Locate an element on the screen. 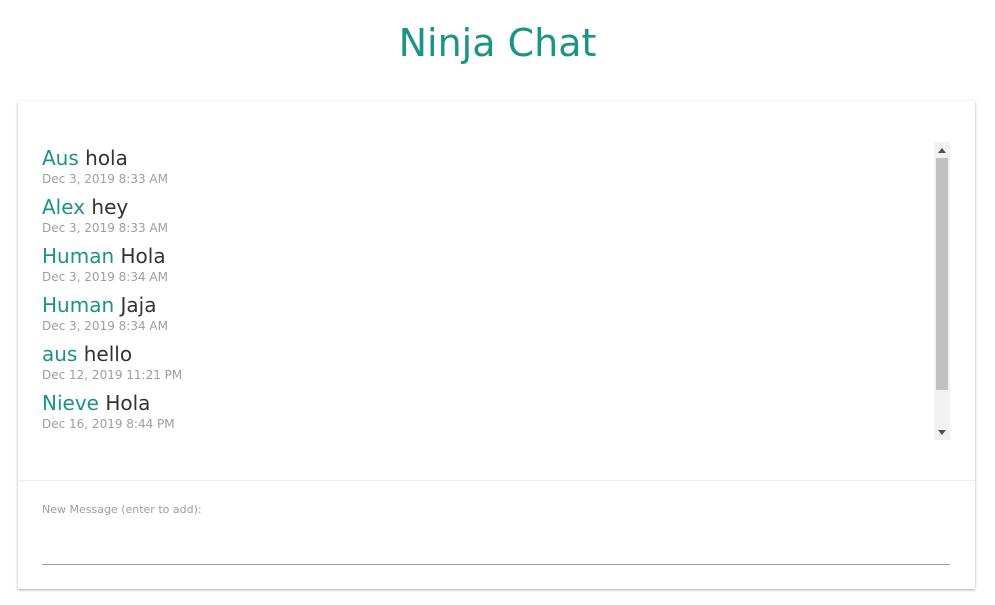 This screenshot has width=995, height=605. message-text: hello is located at coordinates (108, 354).